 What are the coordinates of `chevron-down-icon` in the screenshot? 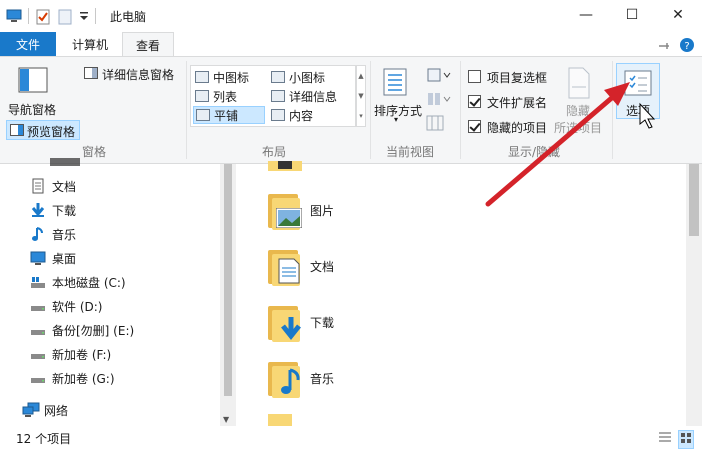 It's located at (84, 16).